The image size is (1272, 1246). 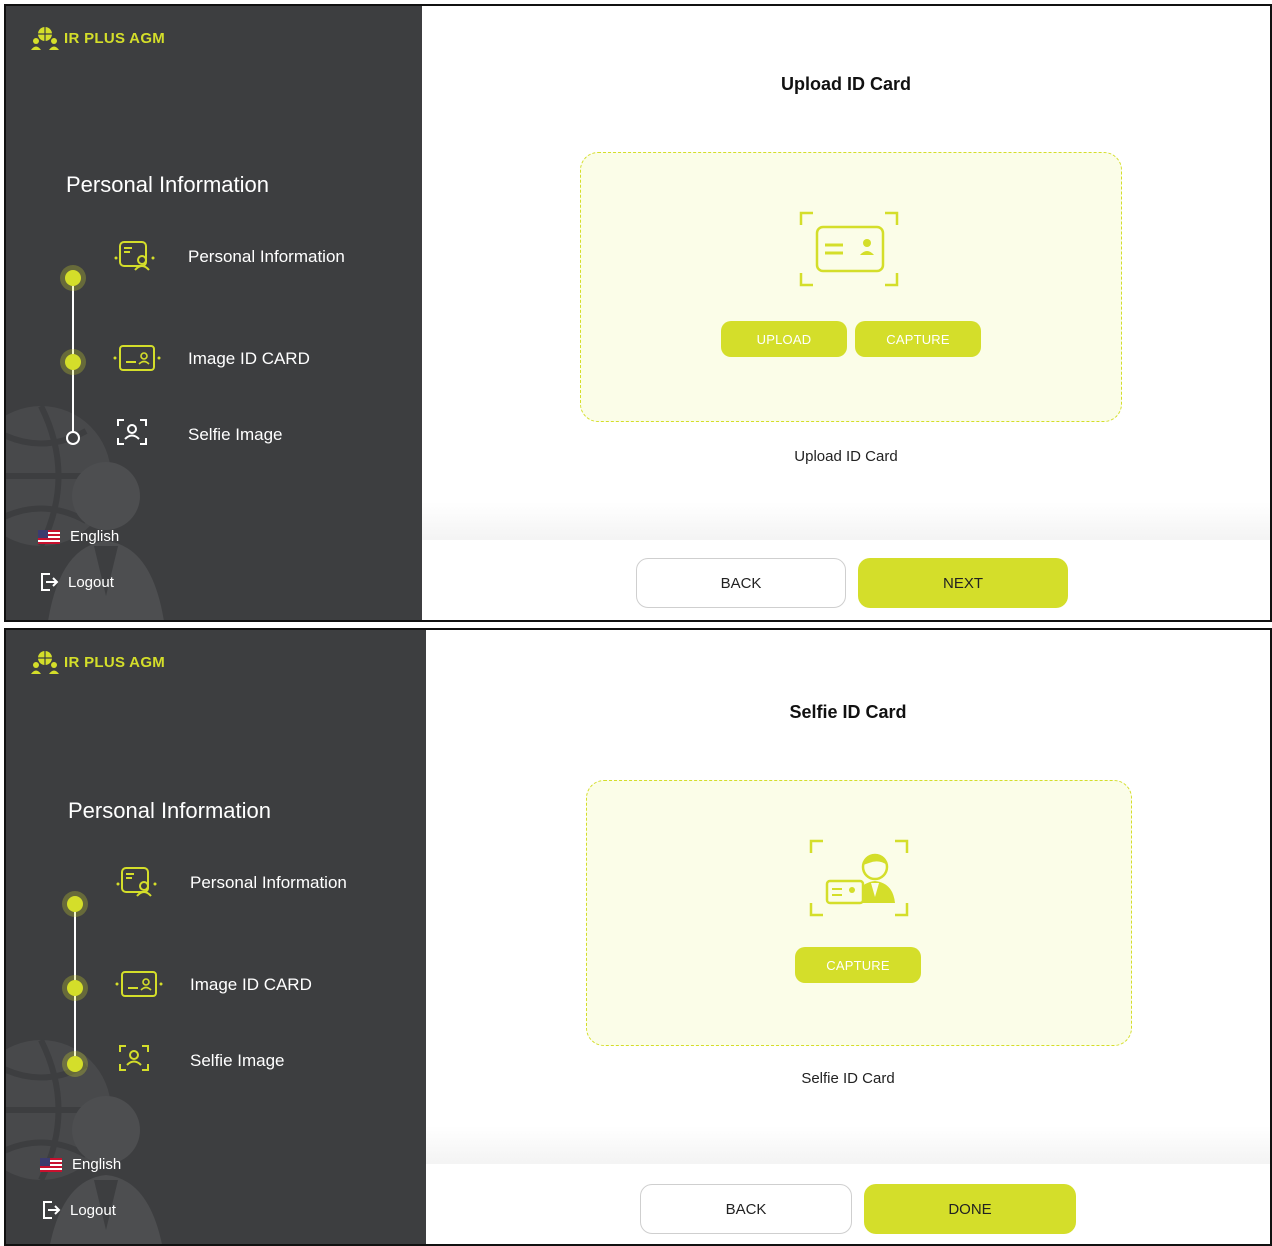 I want to click on selfie-with-id-icon, so click(x=859, y=878).